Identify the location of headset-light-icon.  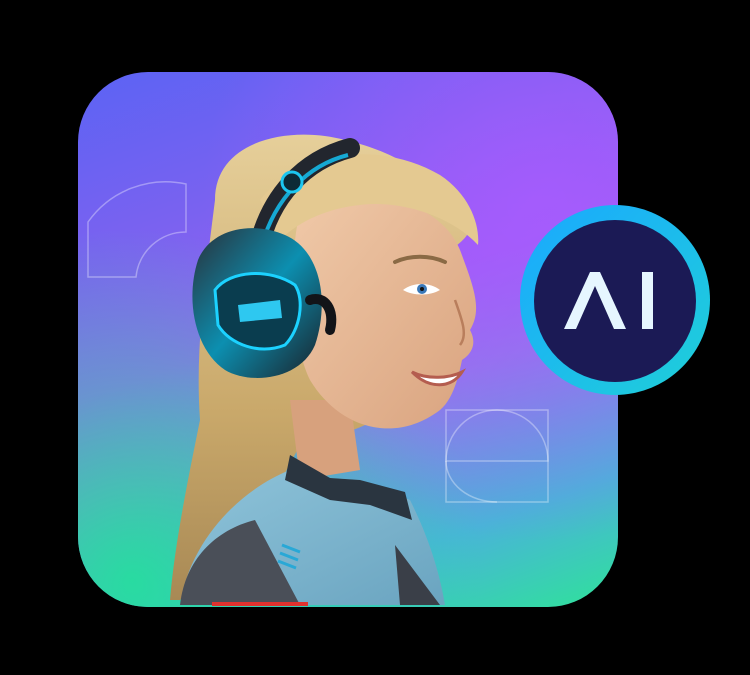
(292, 182).